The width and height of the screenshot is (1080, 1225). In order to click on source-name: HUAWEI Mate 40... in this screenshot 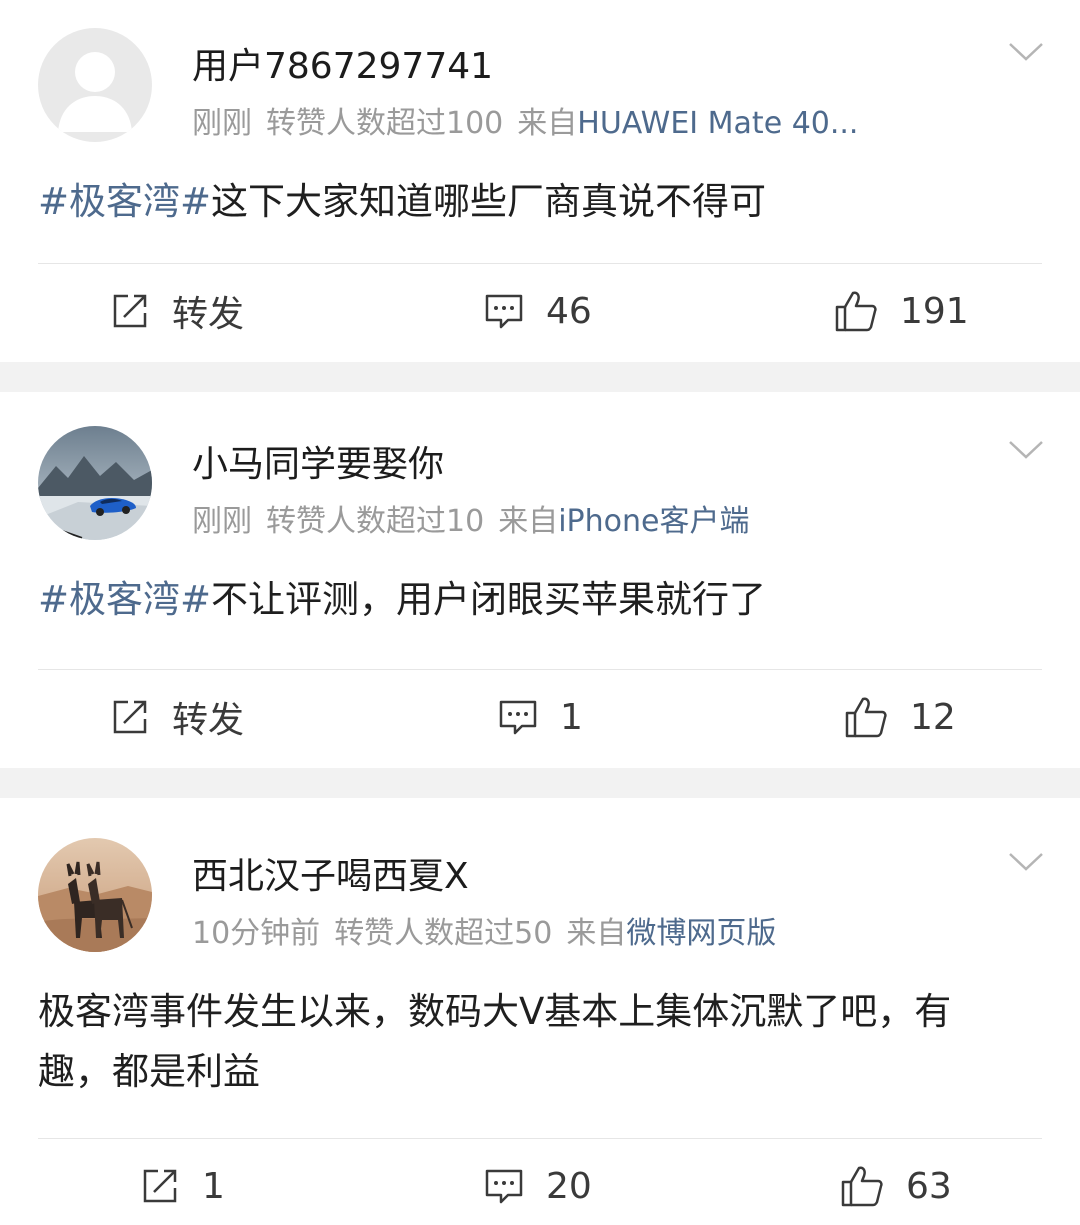, I will do `click(717, 123)`.